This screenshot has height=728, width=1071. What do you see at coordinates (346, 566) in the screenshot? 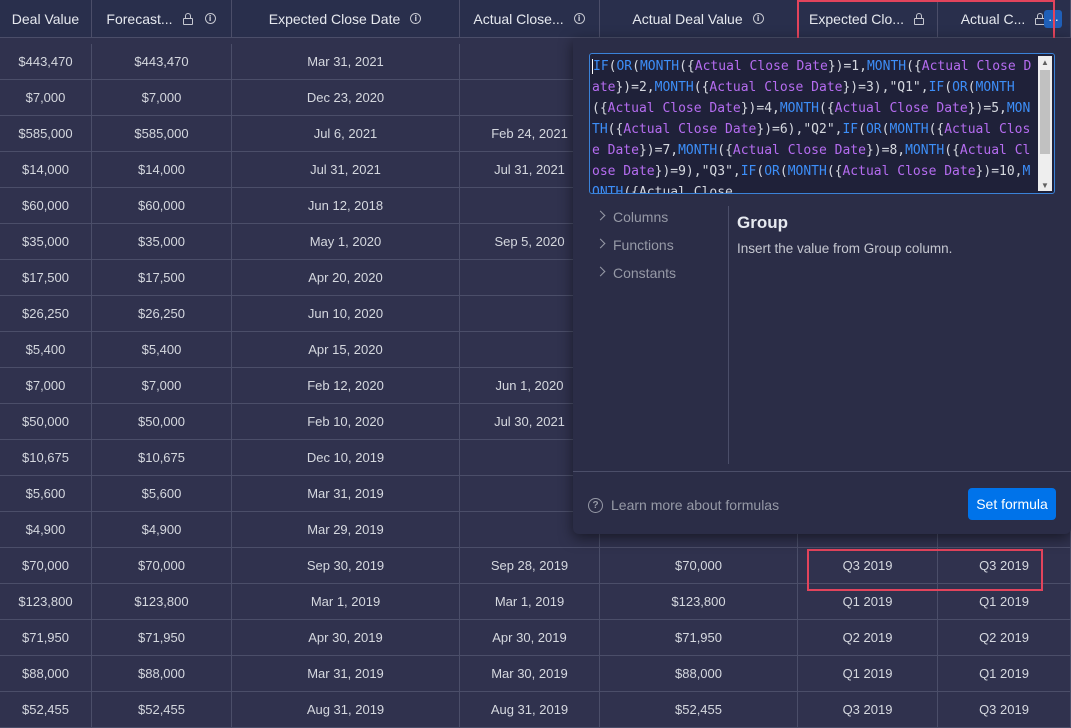
I see `table-cell: Sep 30, 2019` at bounding box center [346, 566].